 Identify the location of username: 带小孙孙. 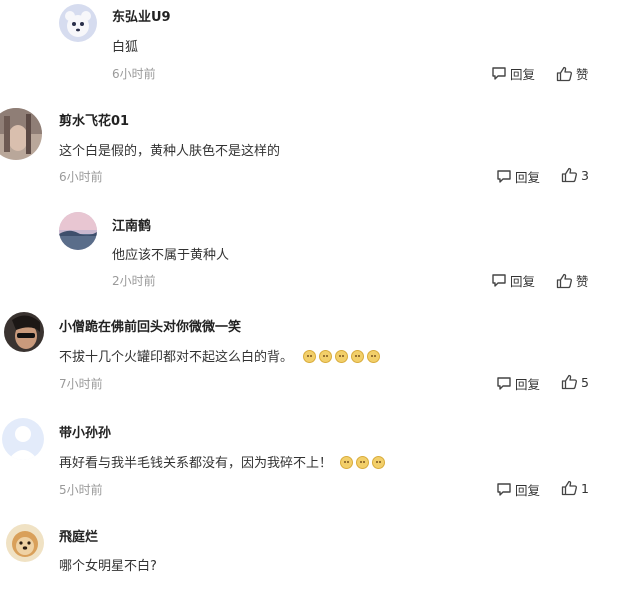
(85, 431).